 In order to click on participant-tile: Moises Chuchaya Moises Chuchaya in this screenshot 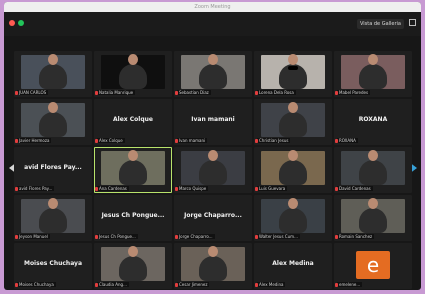, I will do `click(53, 266)`.